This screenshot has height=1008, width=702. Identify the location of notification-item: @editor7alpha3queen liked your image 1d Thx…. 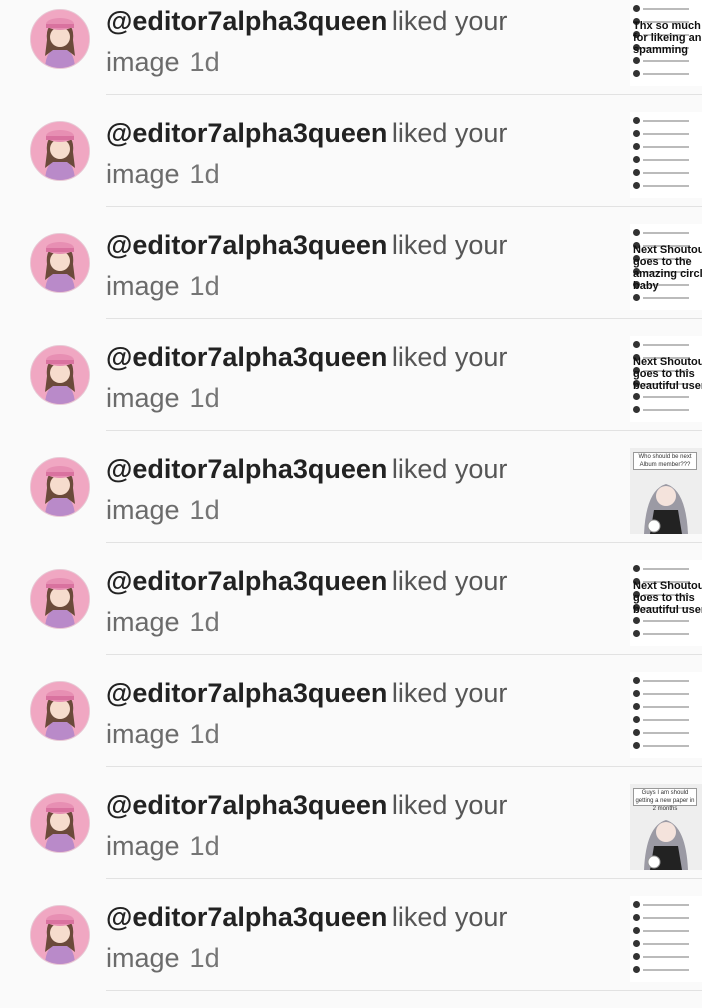
(351, 56).